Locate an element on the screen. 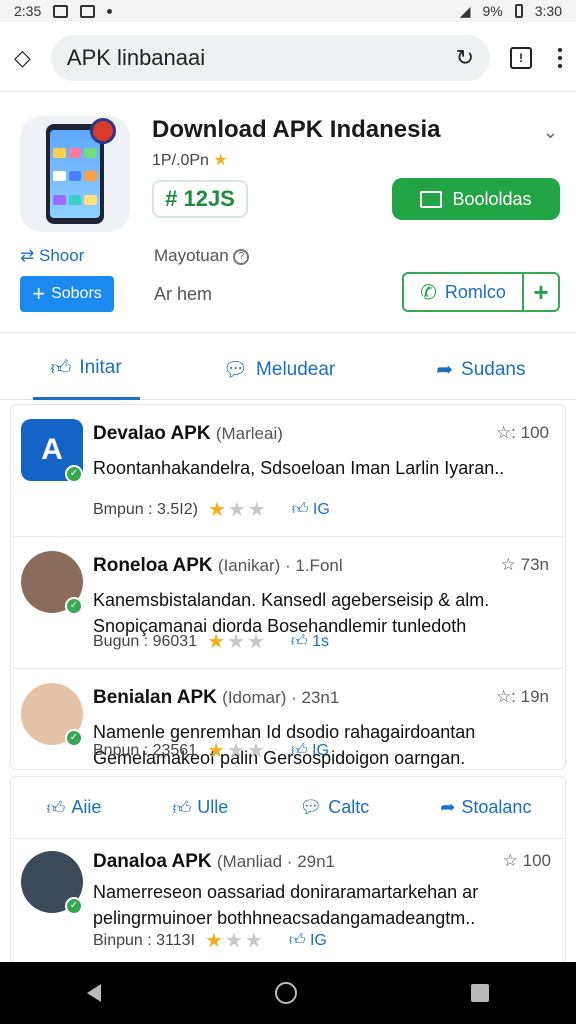 Image resolution: width=576 pixels, height=1024 pixels. review-author: Devalao APK (Marleai) is located at coordinates (188, 434).